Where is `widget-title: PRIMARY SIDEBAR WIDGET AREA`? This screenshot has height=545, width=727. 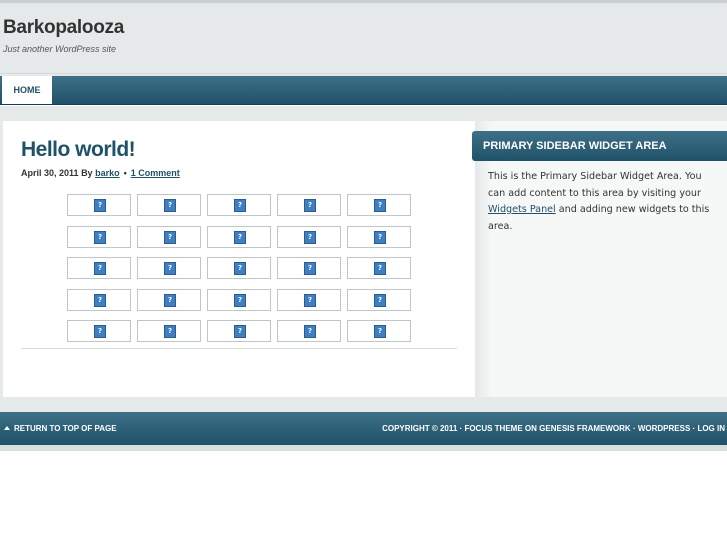 widget-title: PRIMARY SIDEBAR WIDGET AREA is located at coordinates (575, 146).